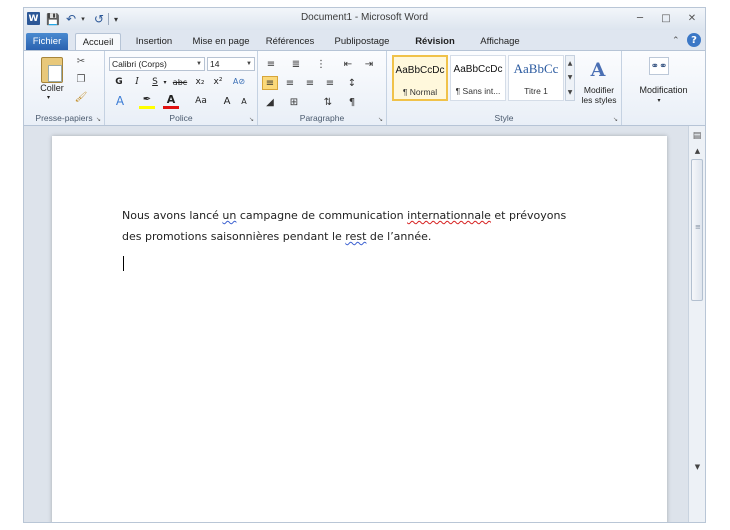 This screenshot has height=530, width=730. I want to click on paste-icon, so click(52, 70).